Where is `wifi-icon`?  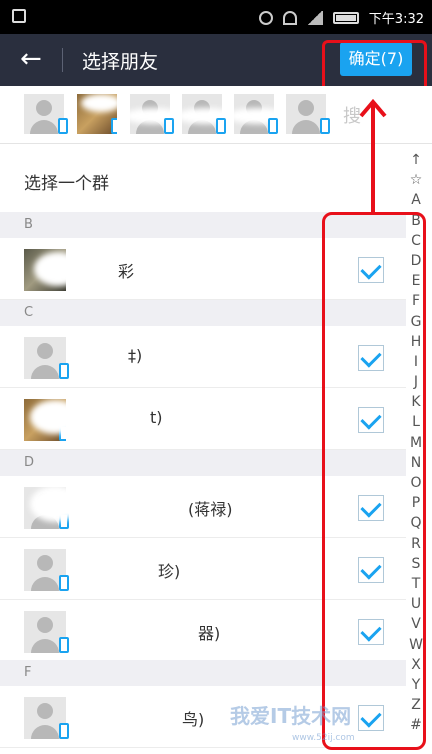 wifi-icon is located at coordinates (289, 17).